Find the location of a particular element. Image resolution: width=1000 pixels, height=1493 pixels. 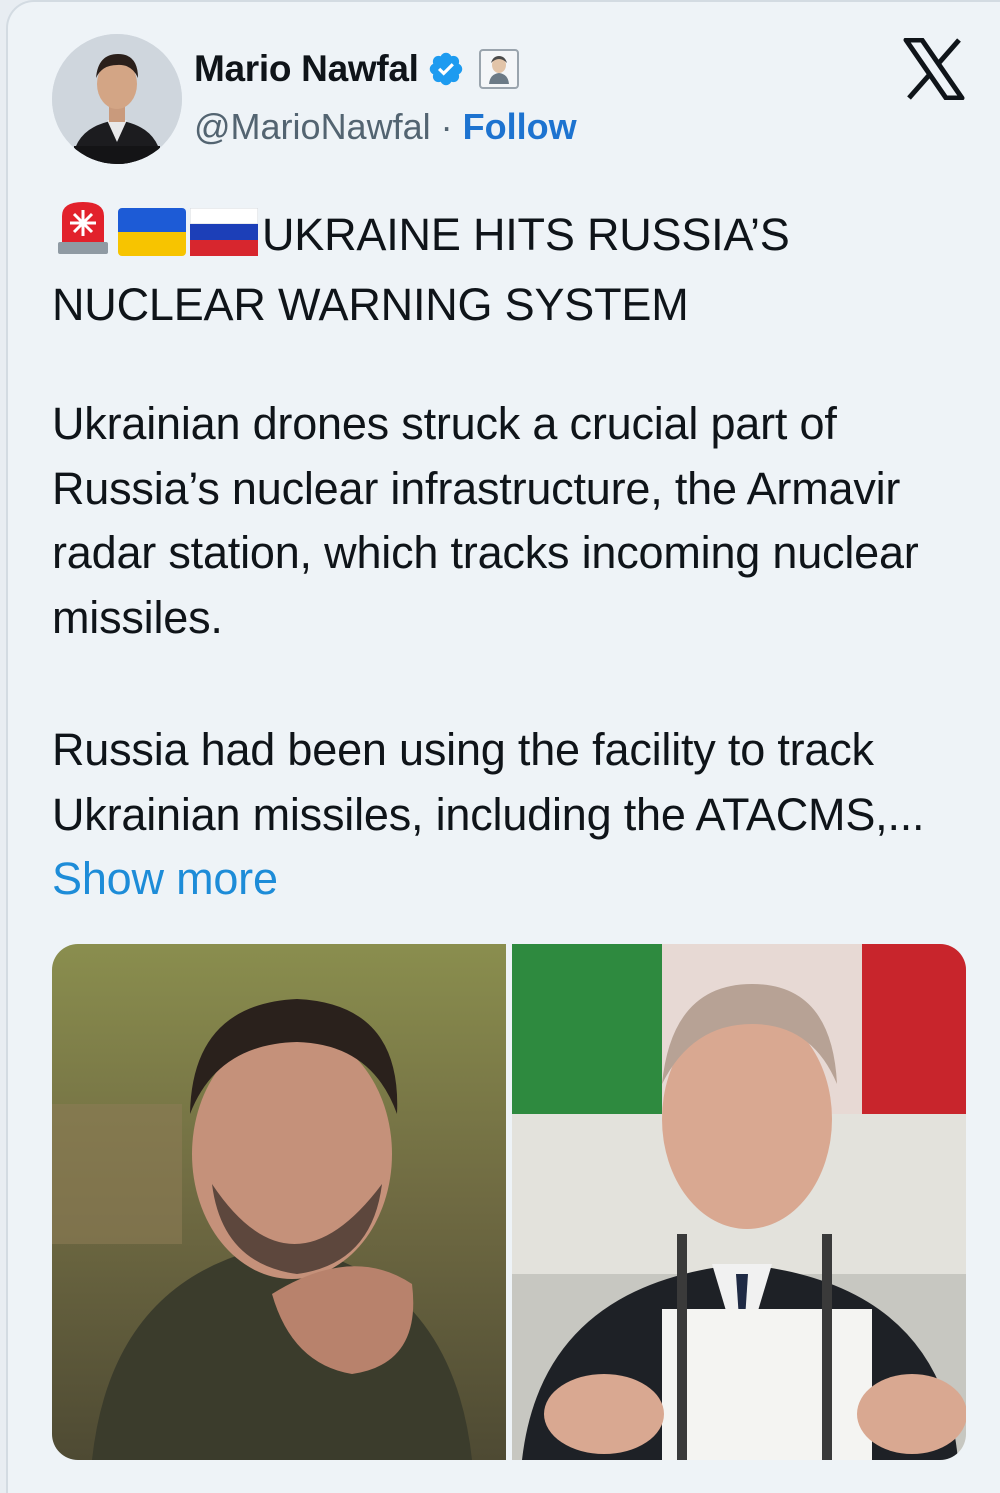

ukraine-flag-emoji is located at coordinates (152, 240).